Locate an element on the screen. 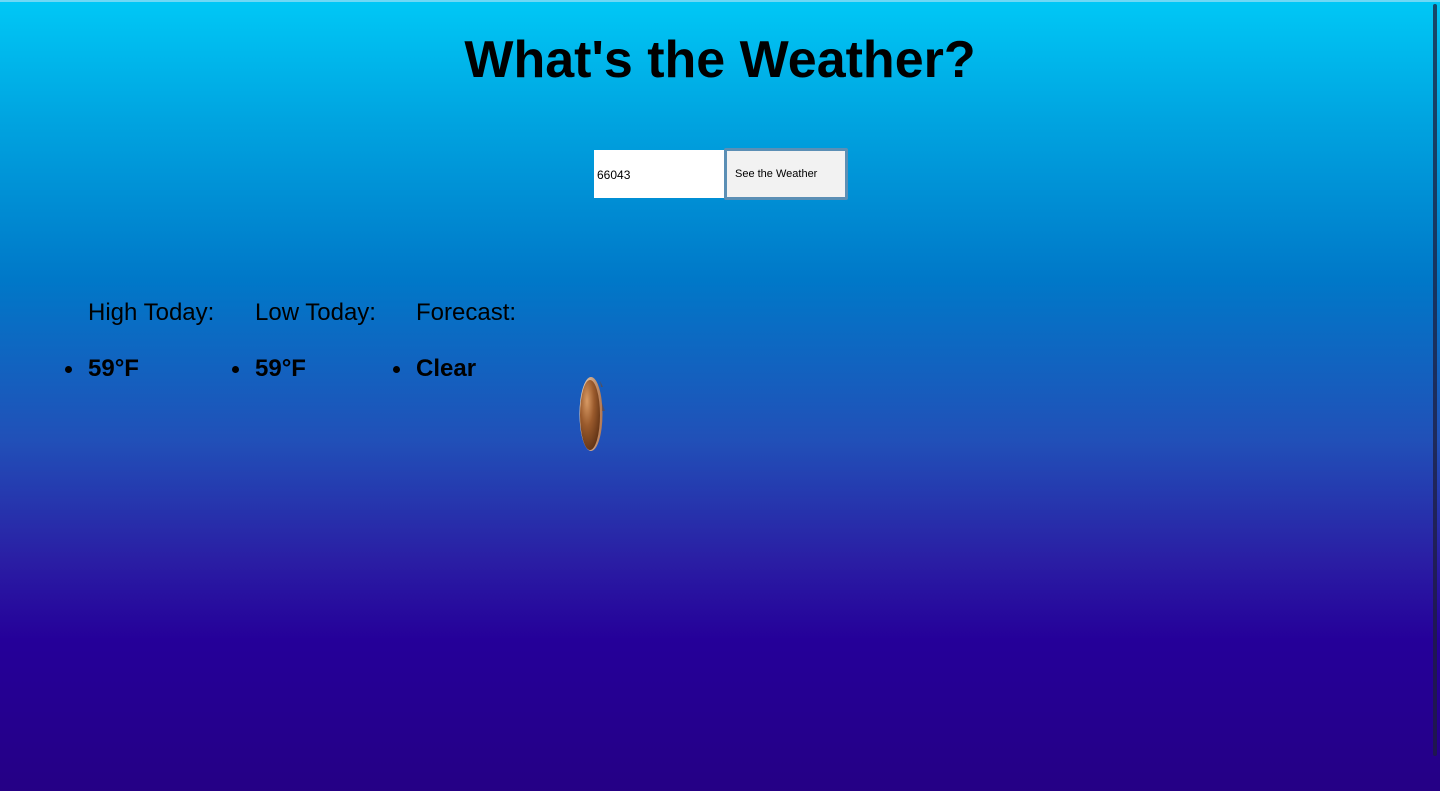 The image size is (1440, 791). forecast-value: Clear is located at coordinates (434, 368).